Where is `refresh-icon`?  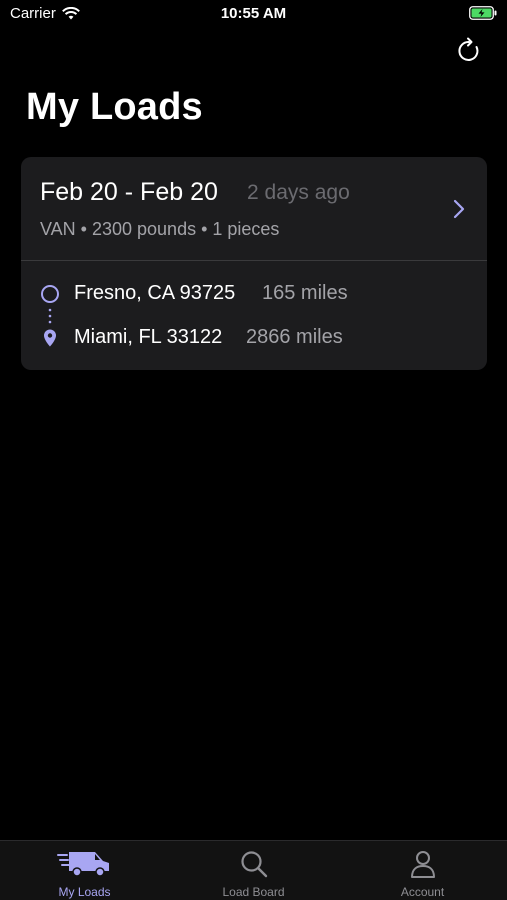 refresh-icon is located at coordinates (468, 49).